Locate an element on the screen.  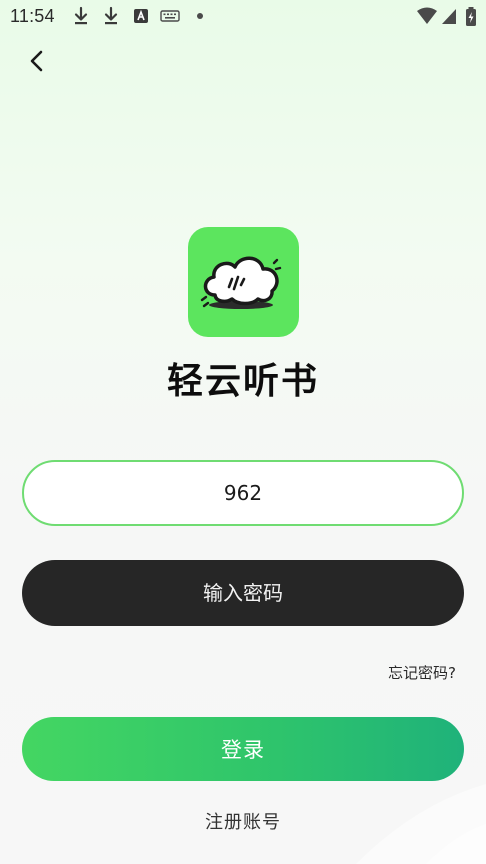
register-row: 注册账号 is located at coordinates (243, 821).